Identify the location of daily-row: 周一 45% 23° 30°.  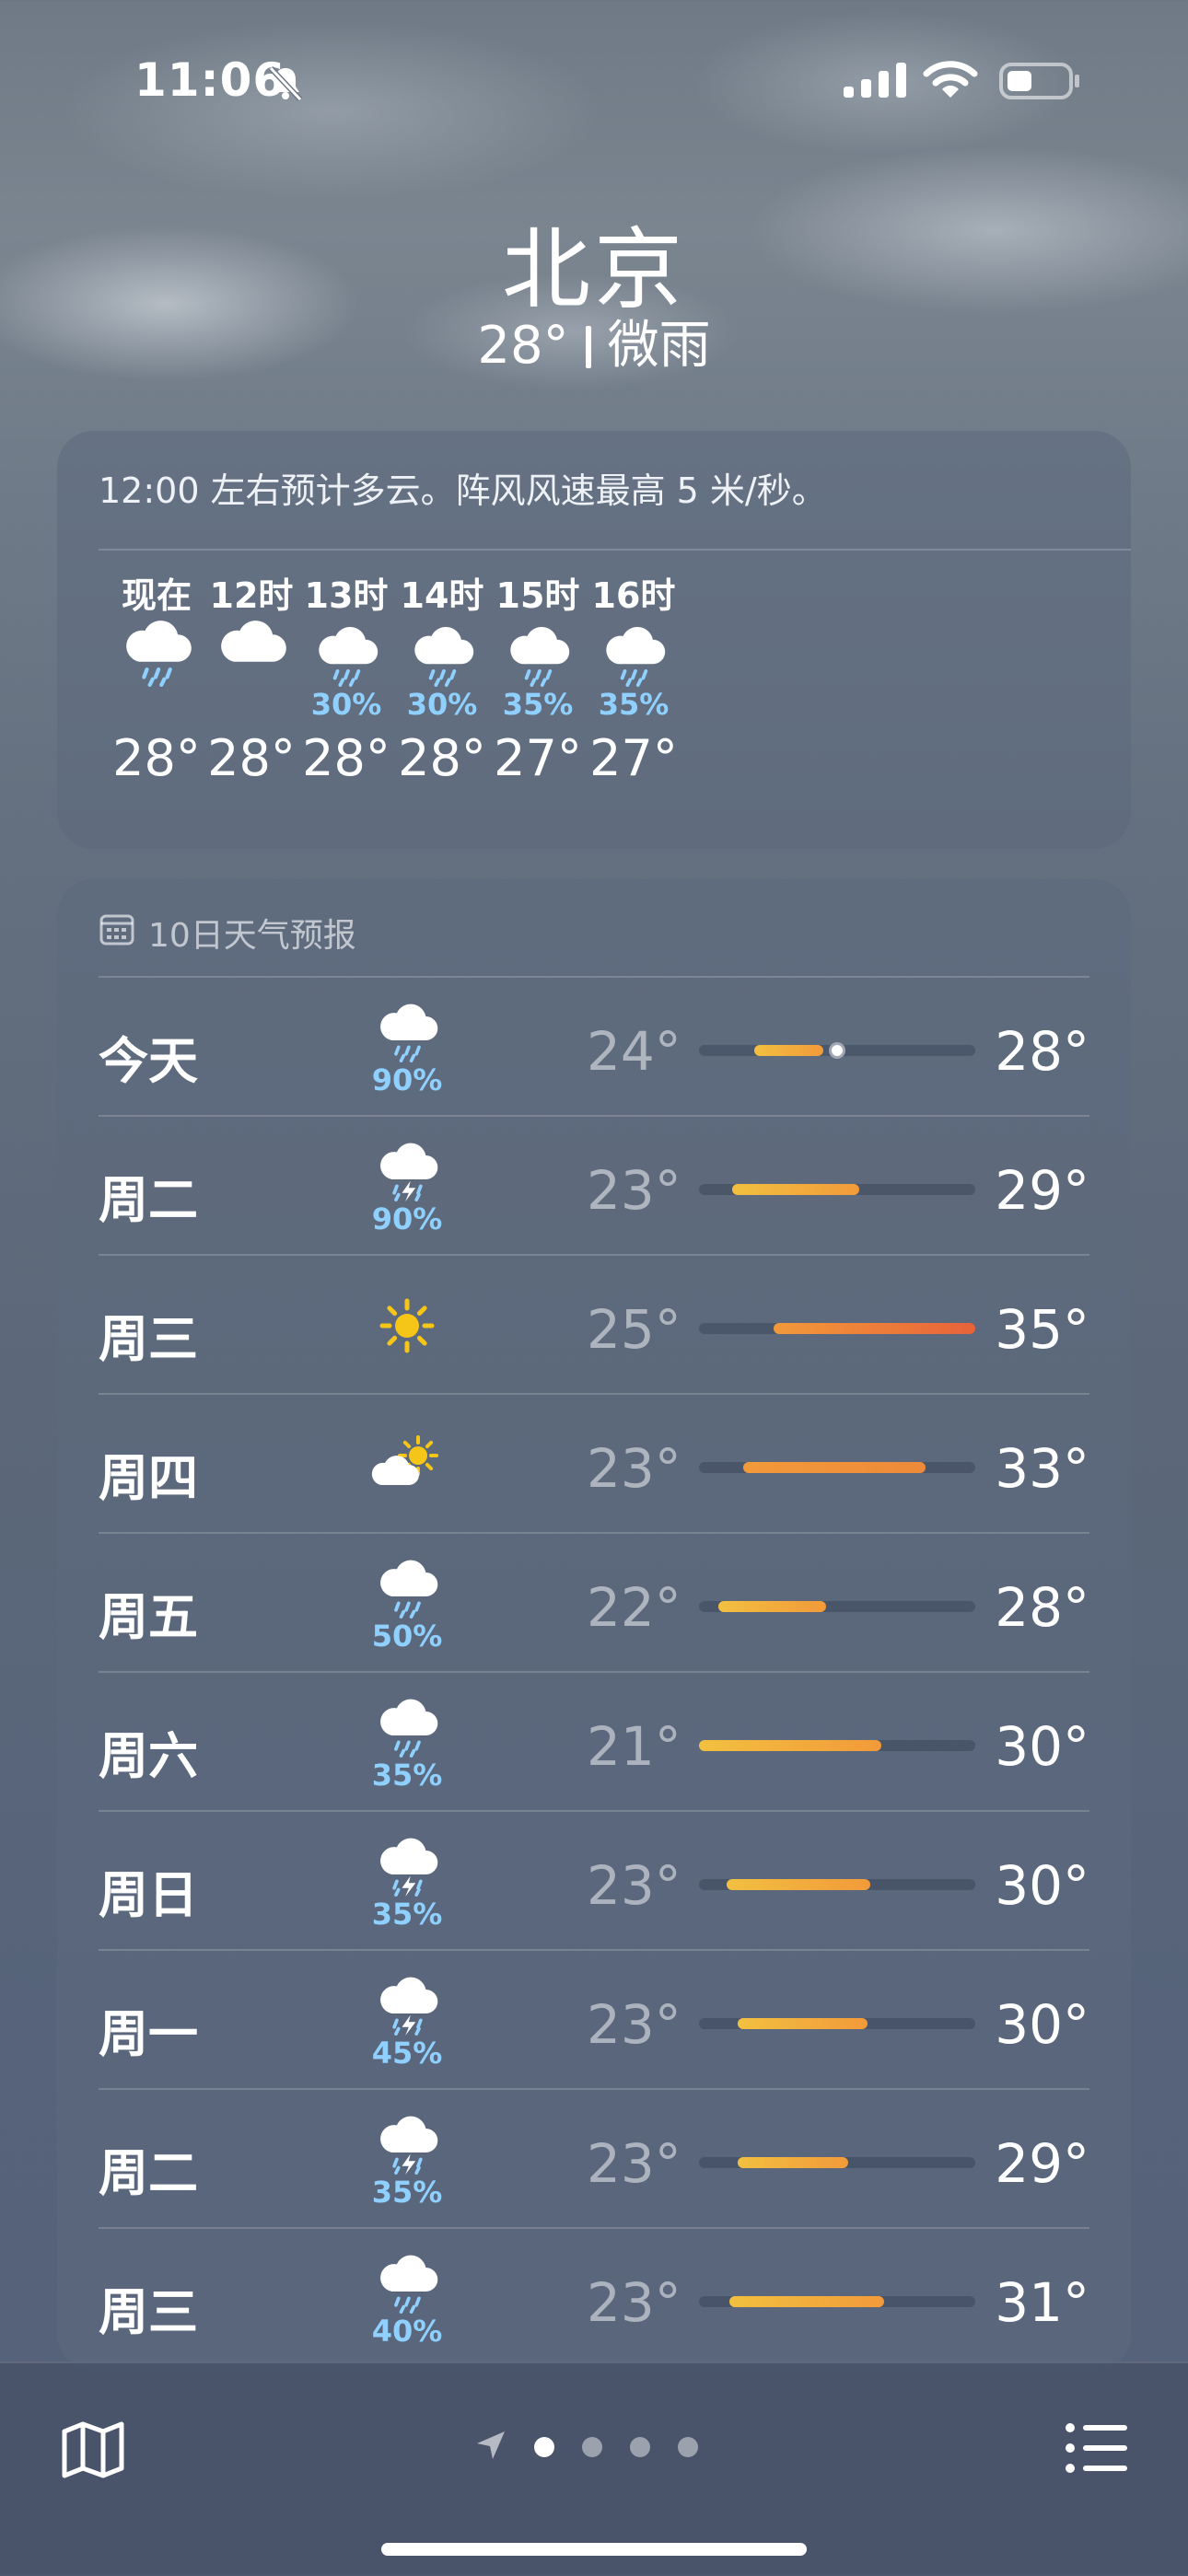
(615, 2020).